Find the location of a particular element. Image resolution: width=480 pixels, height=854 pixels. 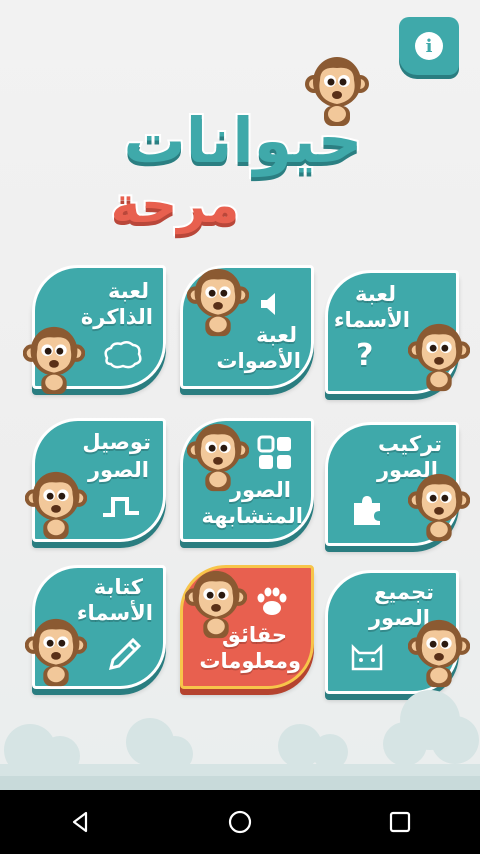

tile-label-line1: كتابة is located at coordinates (118, 587).